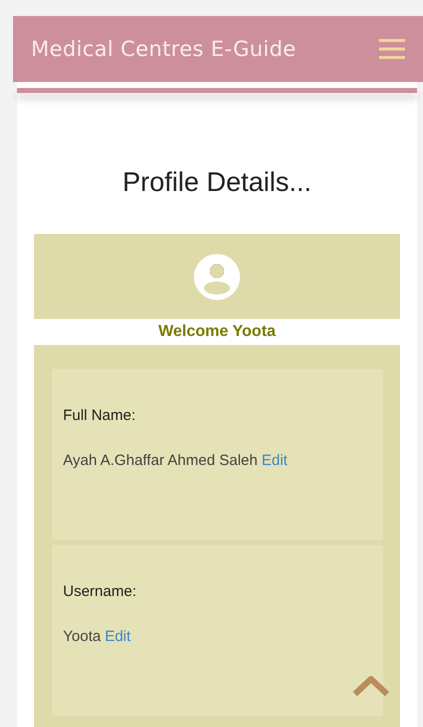 This screenshot has width=423, height=727. What do you see at coordinates (392, 49) in the screenshot?
I see `menu-icon` at bounding box center [392, 49].